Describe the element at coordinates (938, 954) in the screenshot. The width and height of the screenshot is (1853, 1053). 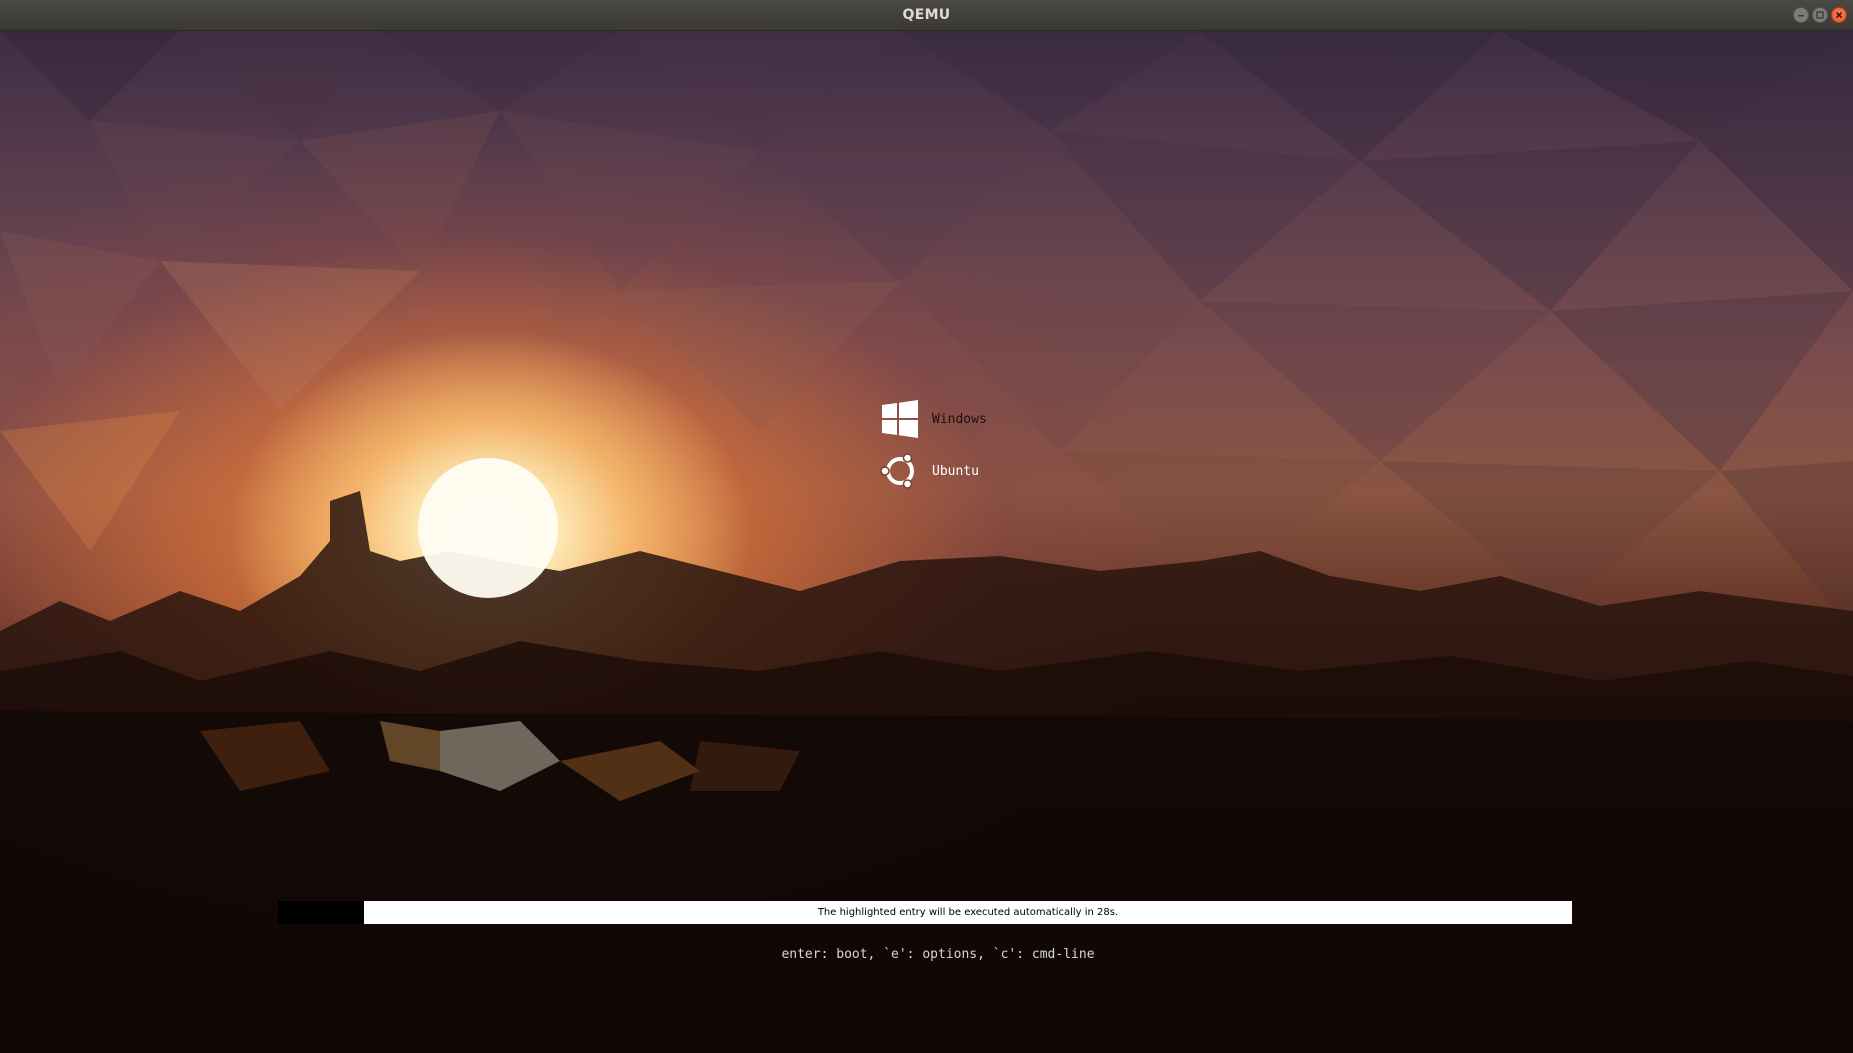
I see `key-help-text: enter: boot, `e': options, `c': cmd-line` at that location.